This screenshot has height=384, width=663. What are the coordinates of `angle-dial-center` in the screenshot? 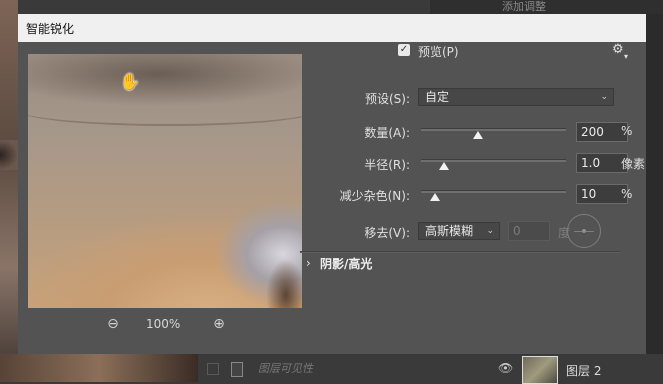 It's located at (584, 231).